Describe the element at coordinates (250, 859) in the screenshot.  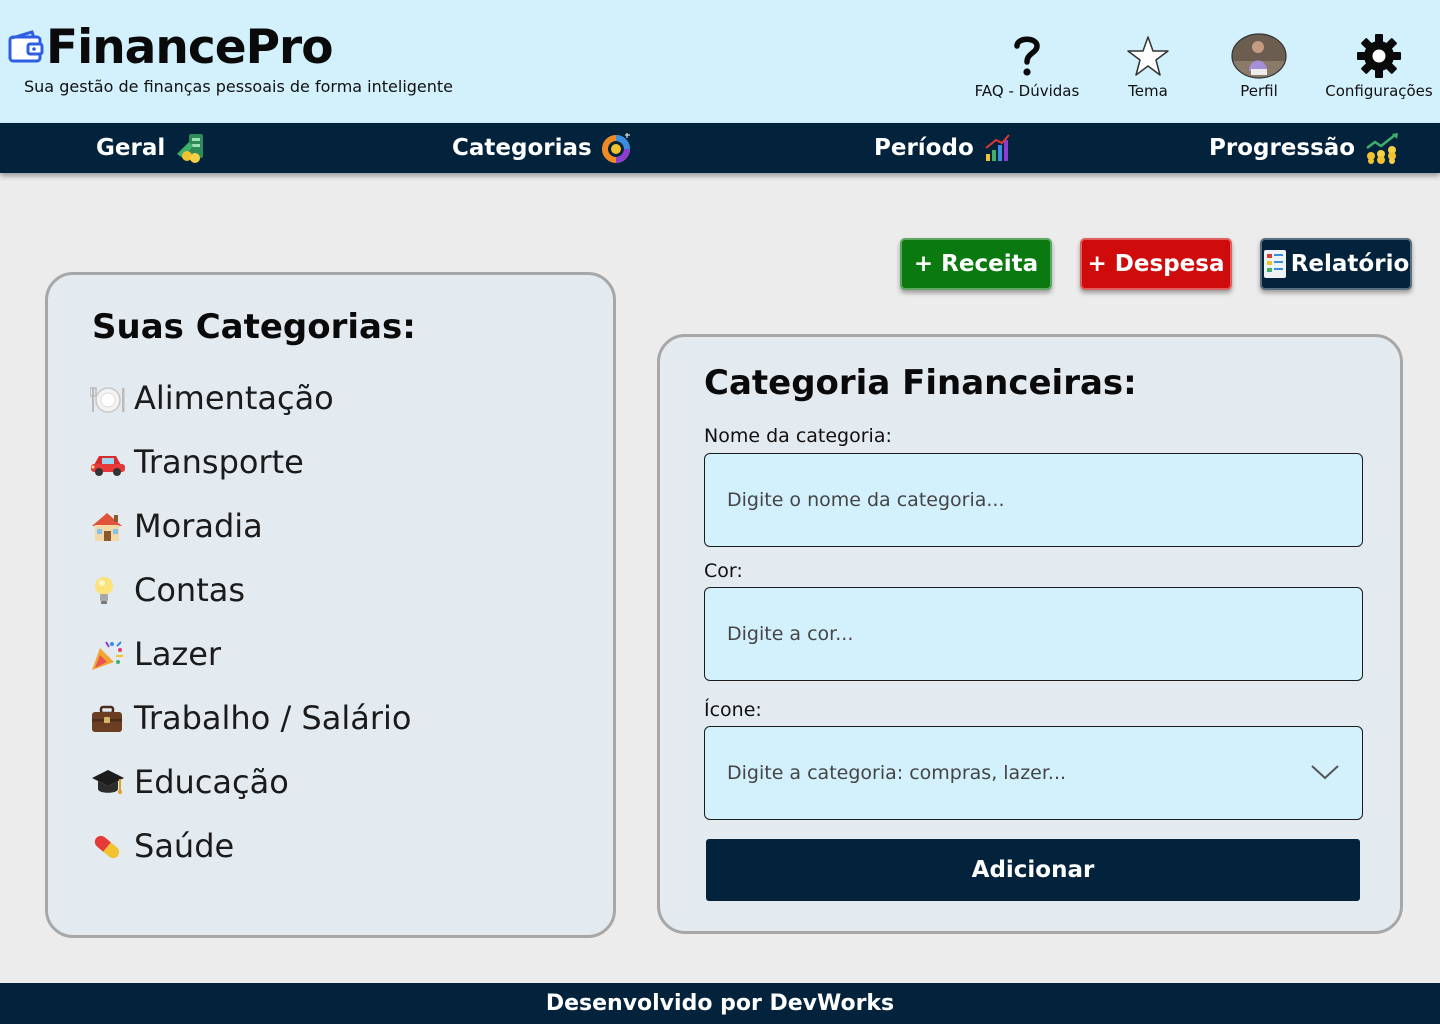
I see `category-item: Saúde` at that location.